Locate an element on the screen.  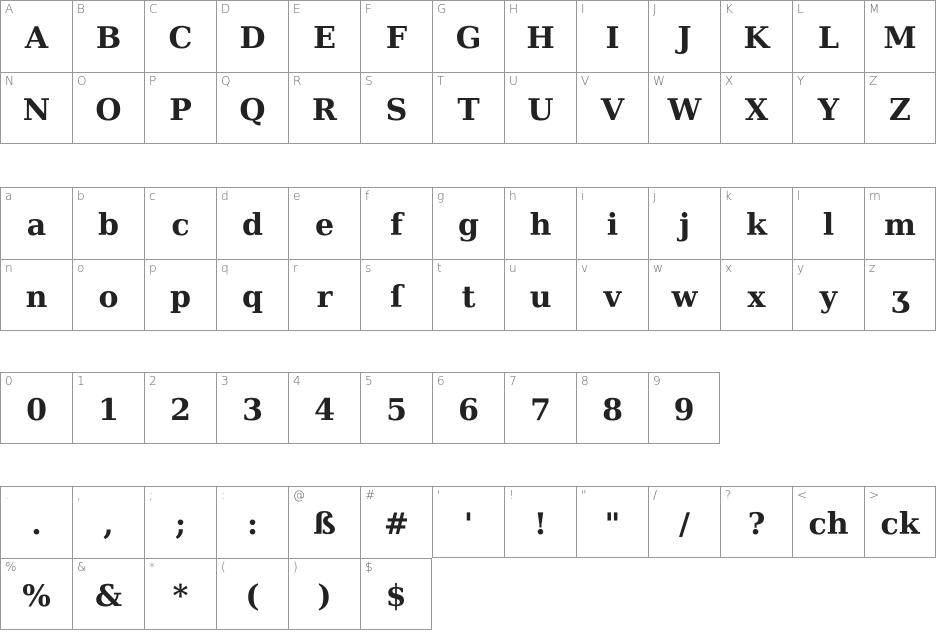
glyph-sample: r is located at coordinates (324, 297).